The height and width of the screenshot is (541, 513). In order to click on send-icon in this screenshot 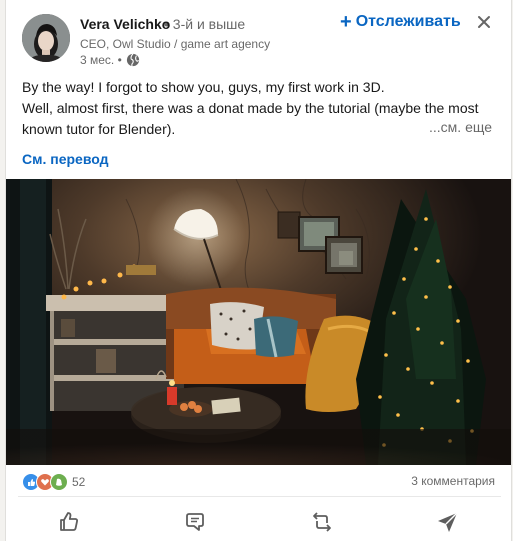, I will do `click(447, 522)`.